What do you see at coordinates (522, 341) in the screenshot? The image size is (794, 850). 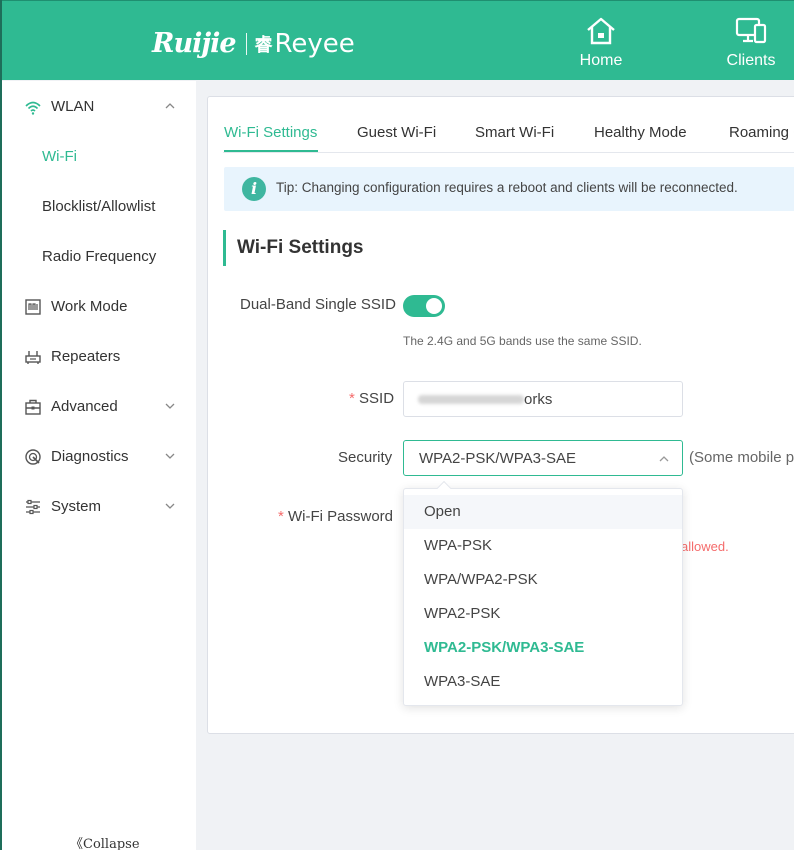 I see `dual-band-hint: The 2.4G and 5G bands use the same SSID.` at bounding box center [522, 341].